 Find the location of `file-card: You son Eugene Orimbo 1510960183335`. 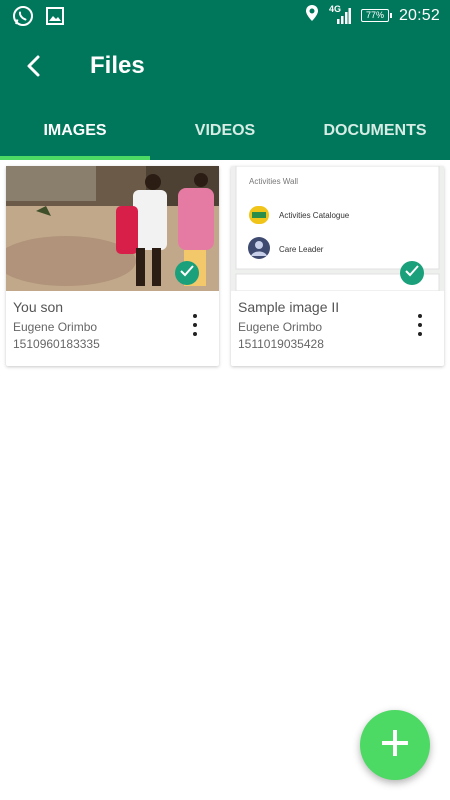

file-card: You son Eugene Orimbo 1510960183335 is located at coordinates (112, 266).